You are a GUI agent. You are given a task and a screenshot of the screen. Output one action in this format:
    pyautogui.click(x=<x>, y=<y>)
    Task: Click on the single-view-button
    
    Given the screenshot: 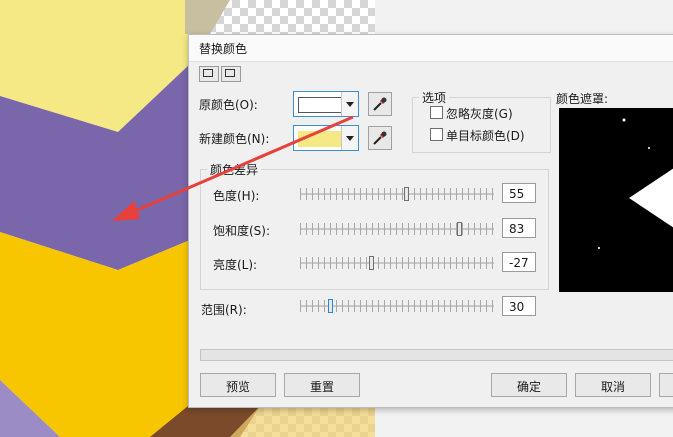 What is the action you would take?
    pyautogui.click(x=231, y=74)
    